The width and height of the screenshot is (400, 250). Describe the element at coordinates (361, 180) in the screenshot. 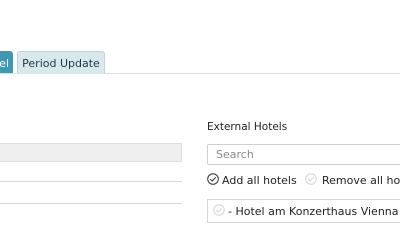

I see `remove-all-hotels-label: Remove all hote` at that location.